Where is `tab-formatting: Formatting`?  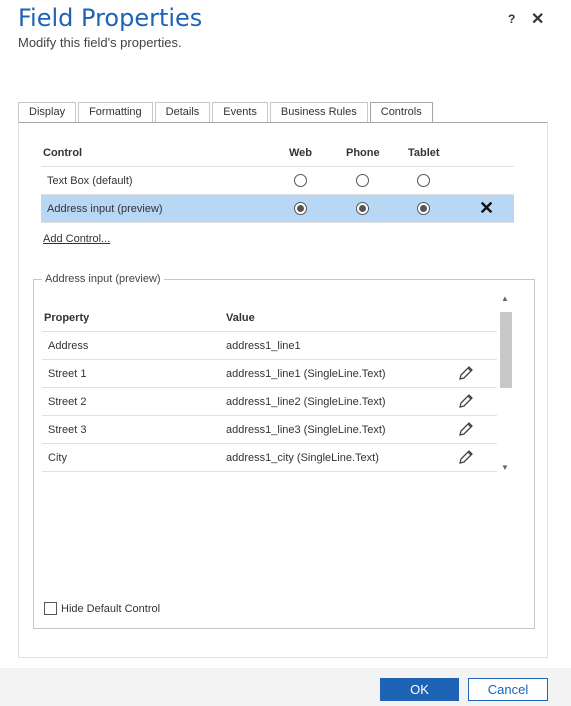 tab-formatting: Formatting is located at coordinates (115, 112).